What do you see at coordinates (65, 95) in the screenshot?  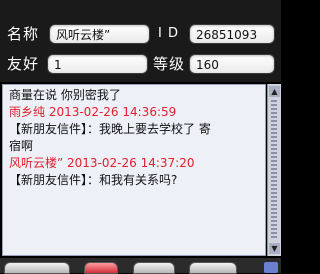 I see `chat-line: 商量在说 你别密我了` at bounding box center [65, 95].